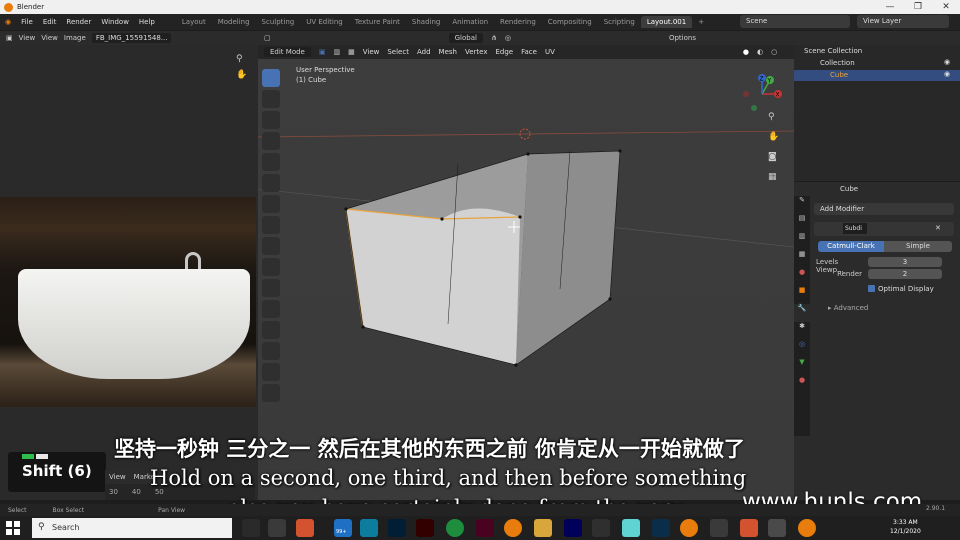 This screenshot has height=540, width=960. I want to click on modifier-tab-icon: 🔧, so click(802, 313).